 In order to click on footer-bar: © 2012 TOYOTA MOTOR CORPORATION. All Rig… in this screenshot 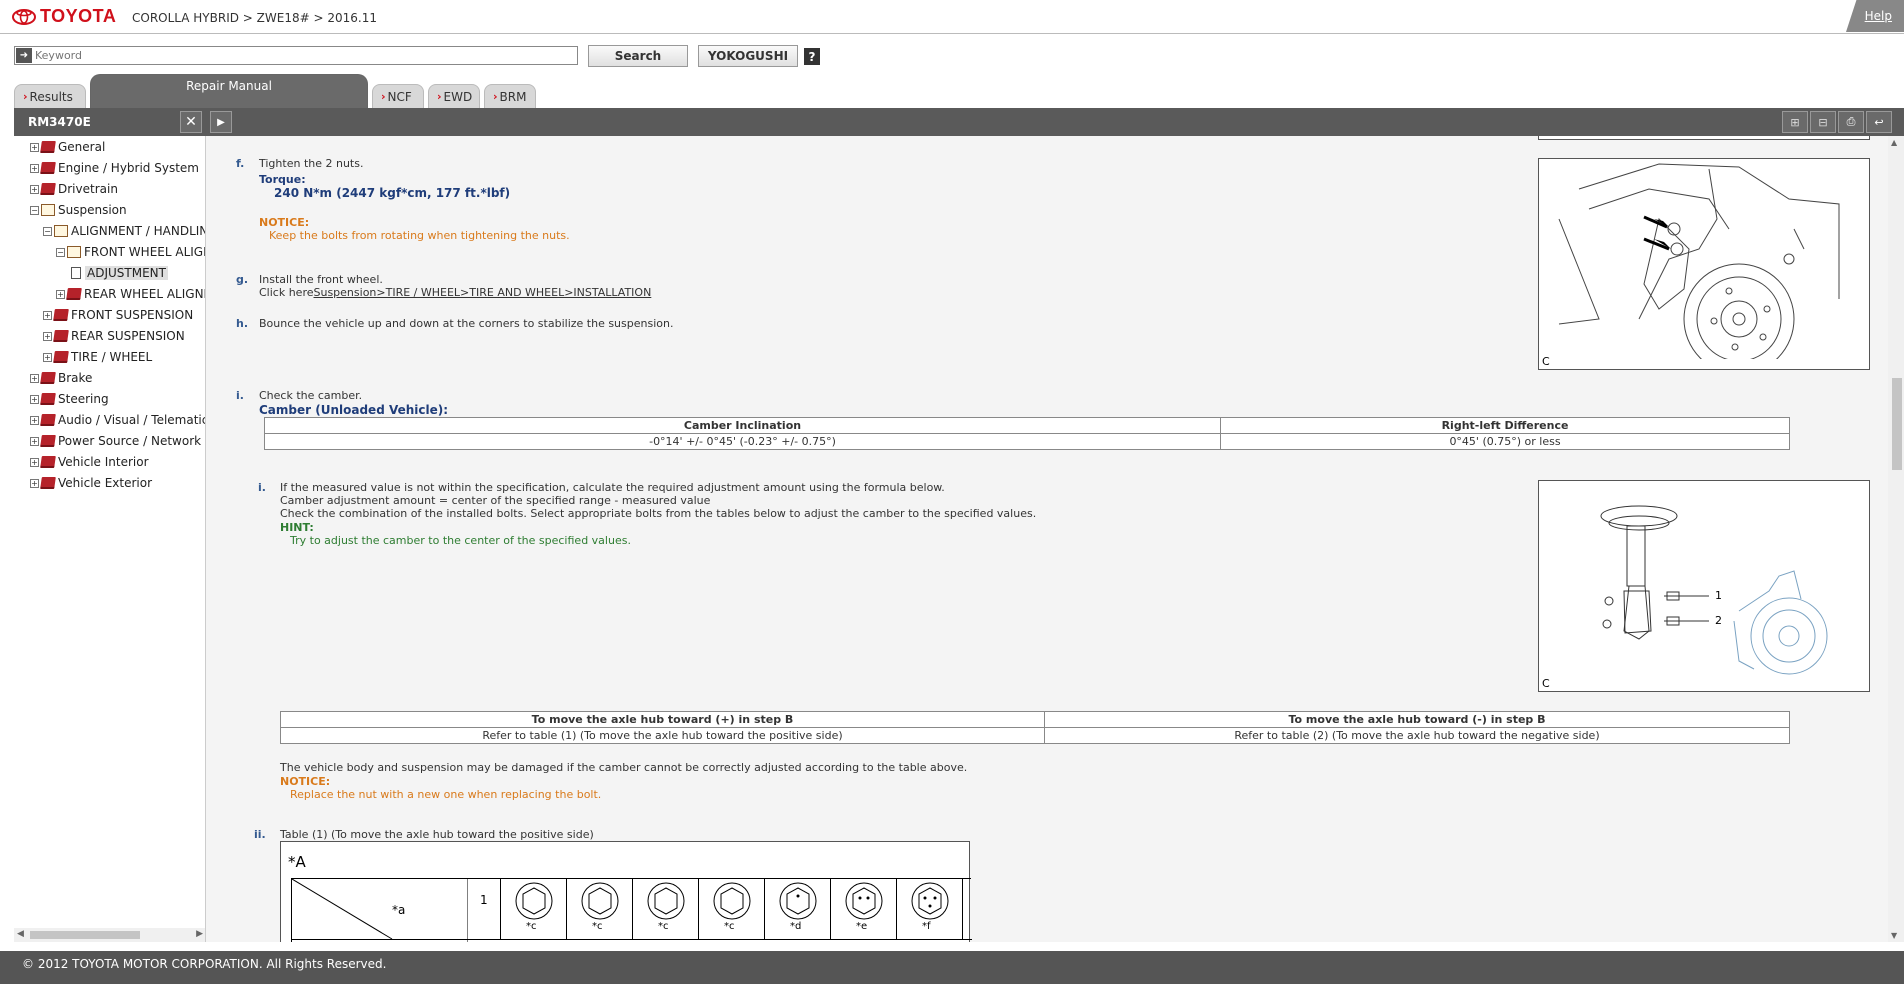, I will do `click(952, 967)`.